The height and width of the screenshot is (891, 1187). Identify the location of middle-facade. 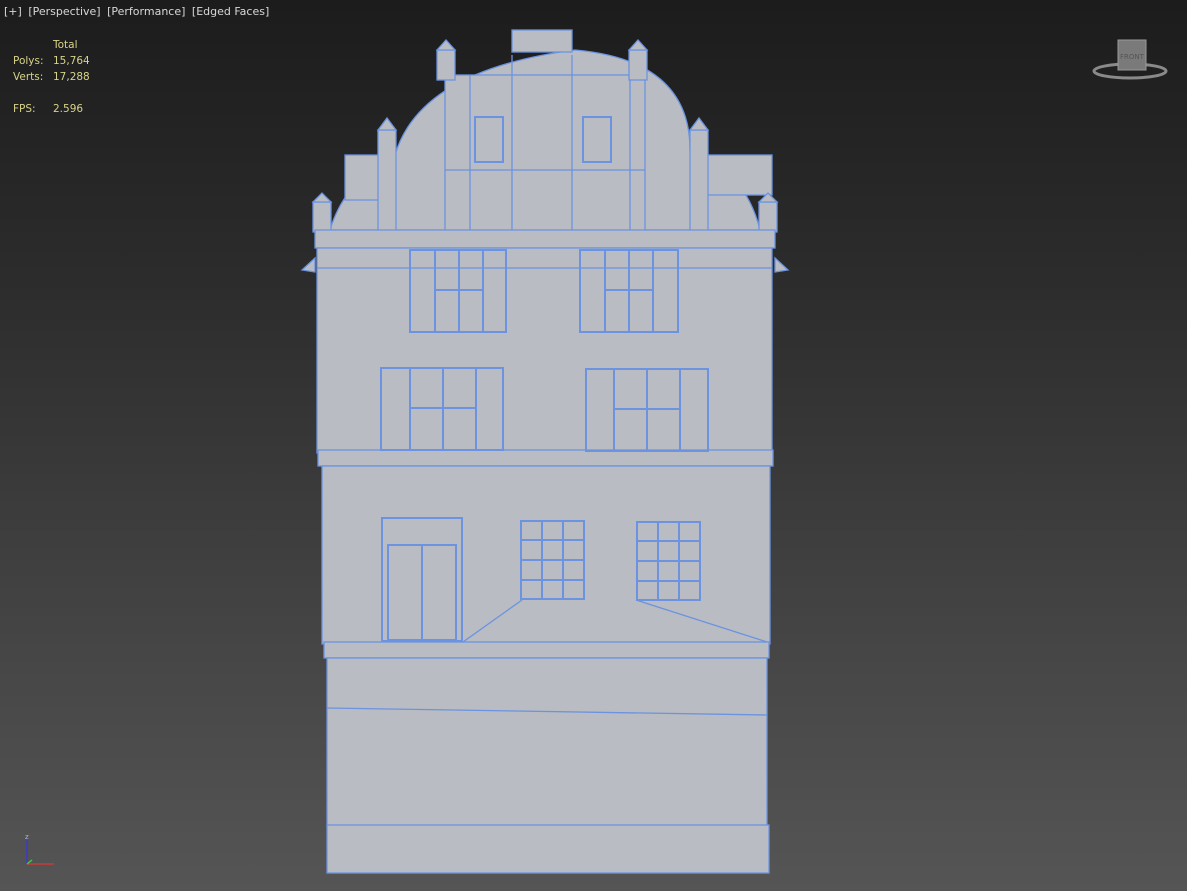
(546, 555).